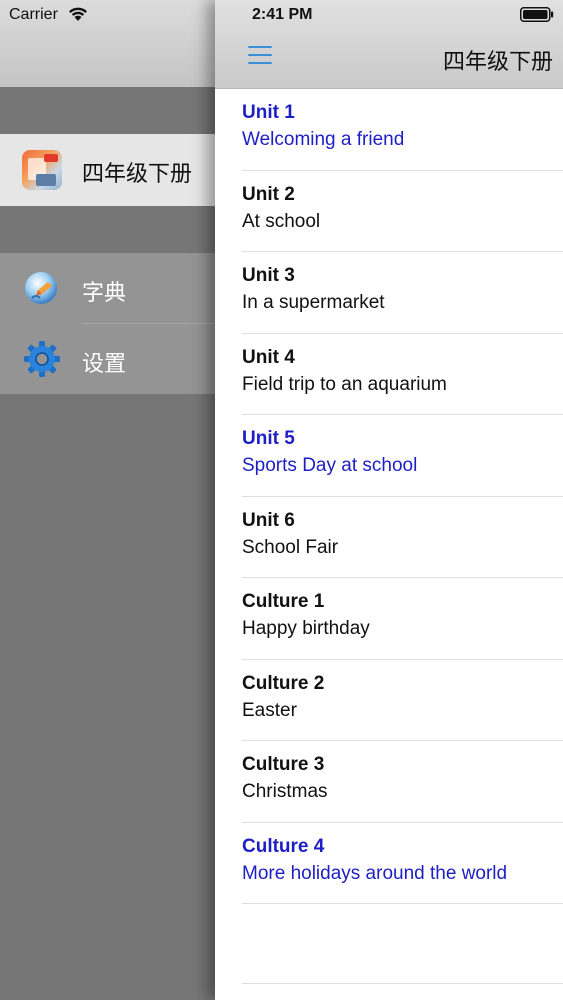 The image size is (563, 1000). What do you see at coordinates (402, 700) in the screenshot?
I see `list-item: Culture 2 Easter` at bounding box center [402, 700].